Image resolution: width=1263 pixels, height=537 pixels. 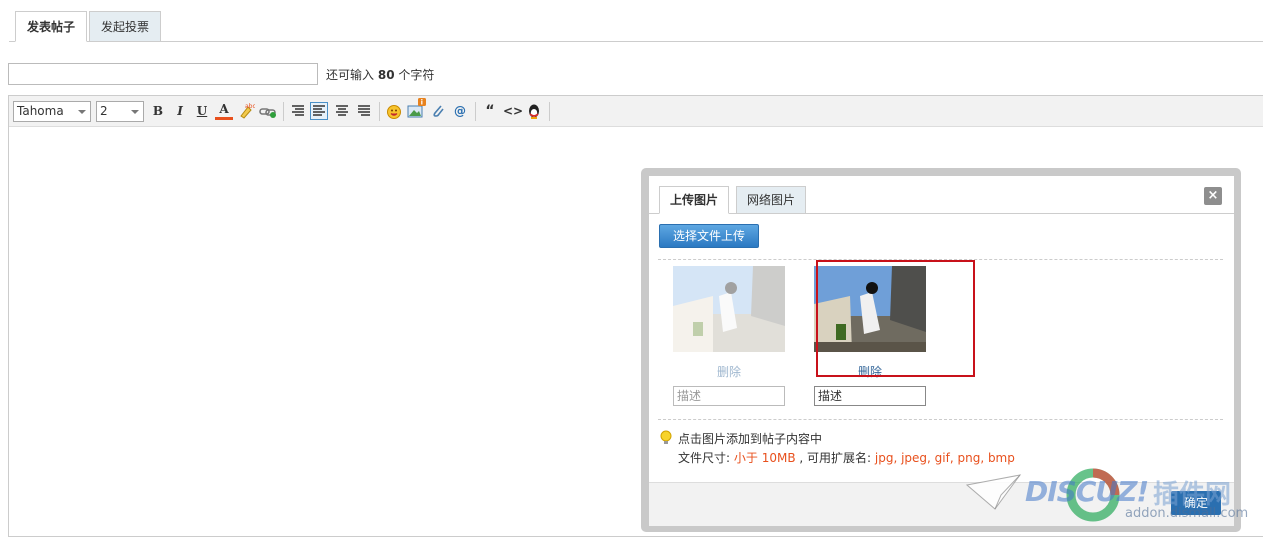 I want to click on font-name-select: Tahoma, so click(x=52, y=111).